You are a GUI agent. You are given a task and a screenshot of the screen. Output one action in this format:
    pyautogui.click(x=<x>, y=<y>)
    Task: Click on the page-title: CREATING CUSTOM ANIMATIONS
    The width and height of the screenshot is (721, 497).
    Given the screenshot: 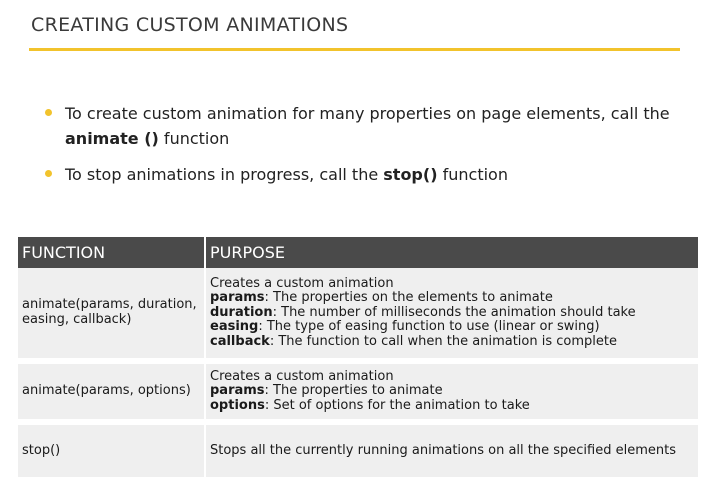 What is the action you would take?
    pyautogui.click(x=190, y=25)
    